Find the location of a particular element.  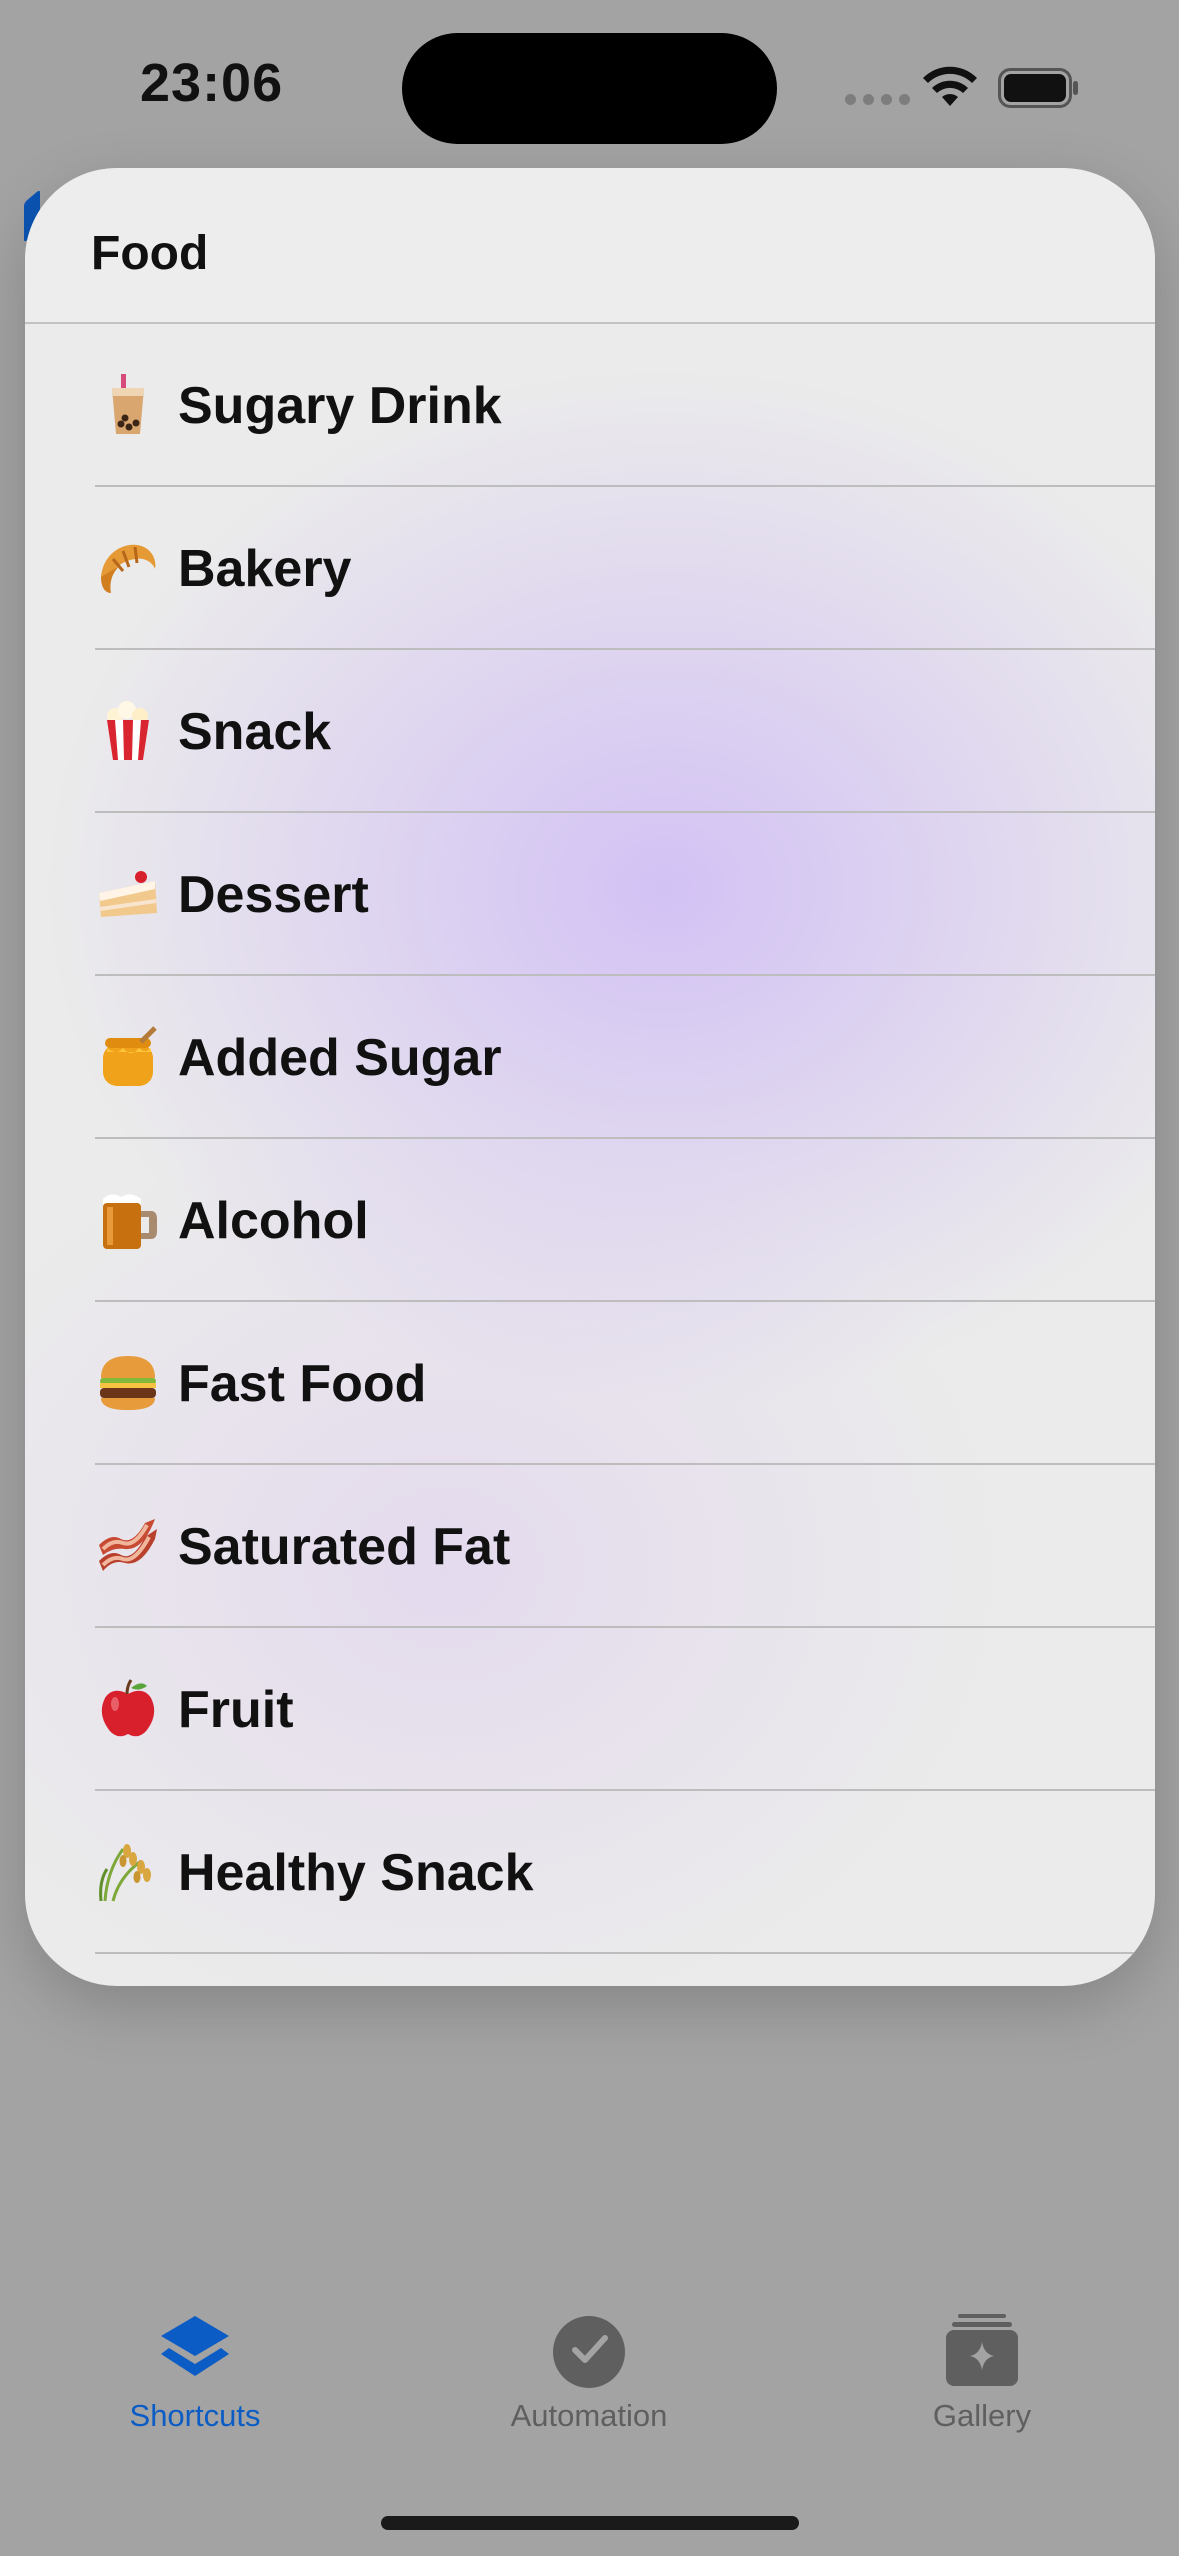

battery-icon is located at coordinates (1038, 88).